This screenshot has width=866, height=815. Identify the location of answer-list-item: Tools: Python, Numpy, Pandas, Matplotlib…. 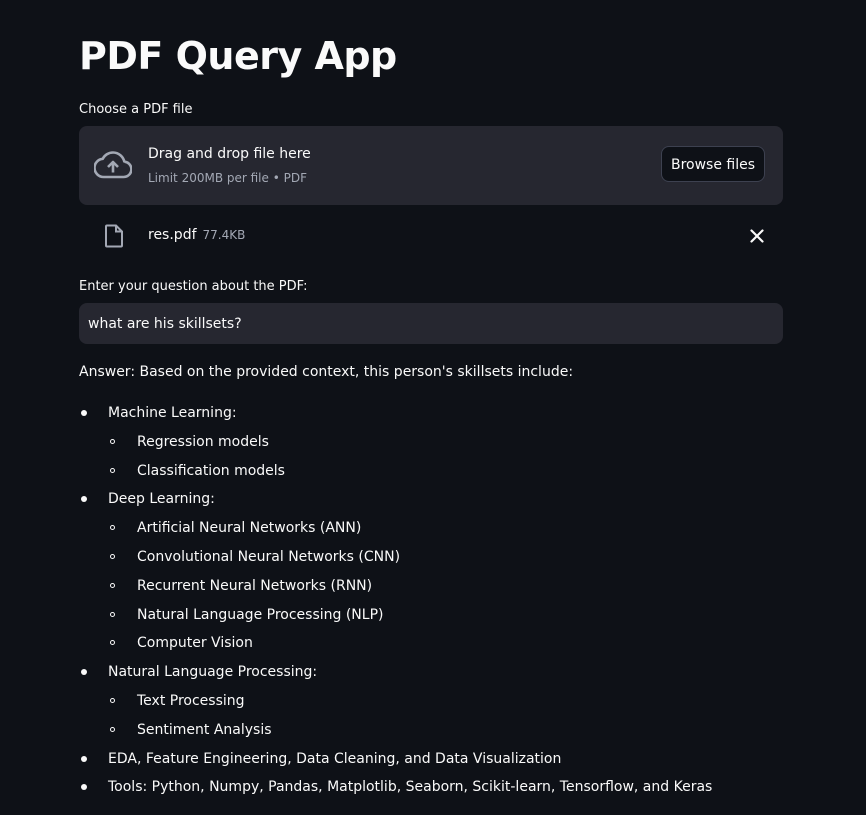
(410, 787).